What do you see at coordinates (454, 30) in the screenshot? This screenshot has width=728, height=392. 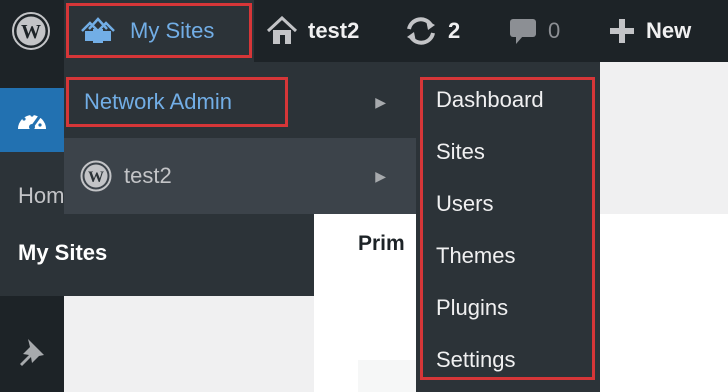 I see `updates-count: 2` at bounding box center [454, 30].